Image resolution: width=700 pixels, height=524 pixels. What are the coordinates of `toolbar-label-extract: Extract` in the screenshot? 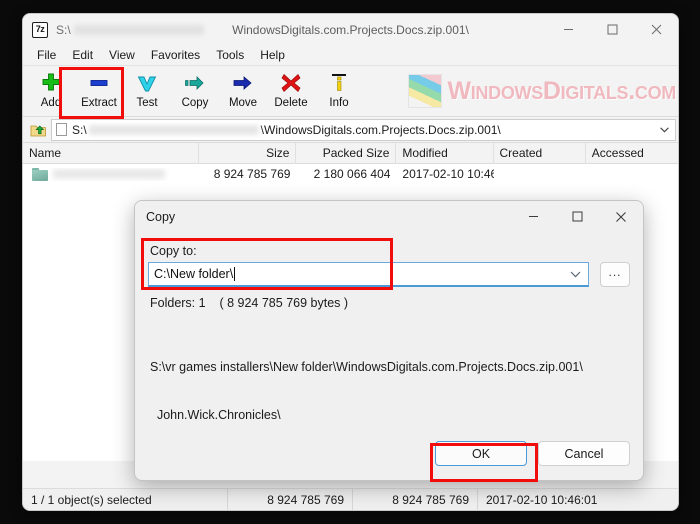 It's located at (99, 103).